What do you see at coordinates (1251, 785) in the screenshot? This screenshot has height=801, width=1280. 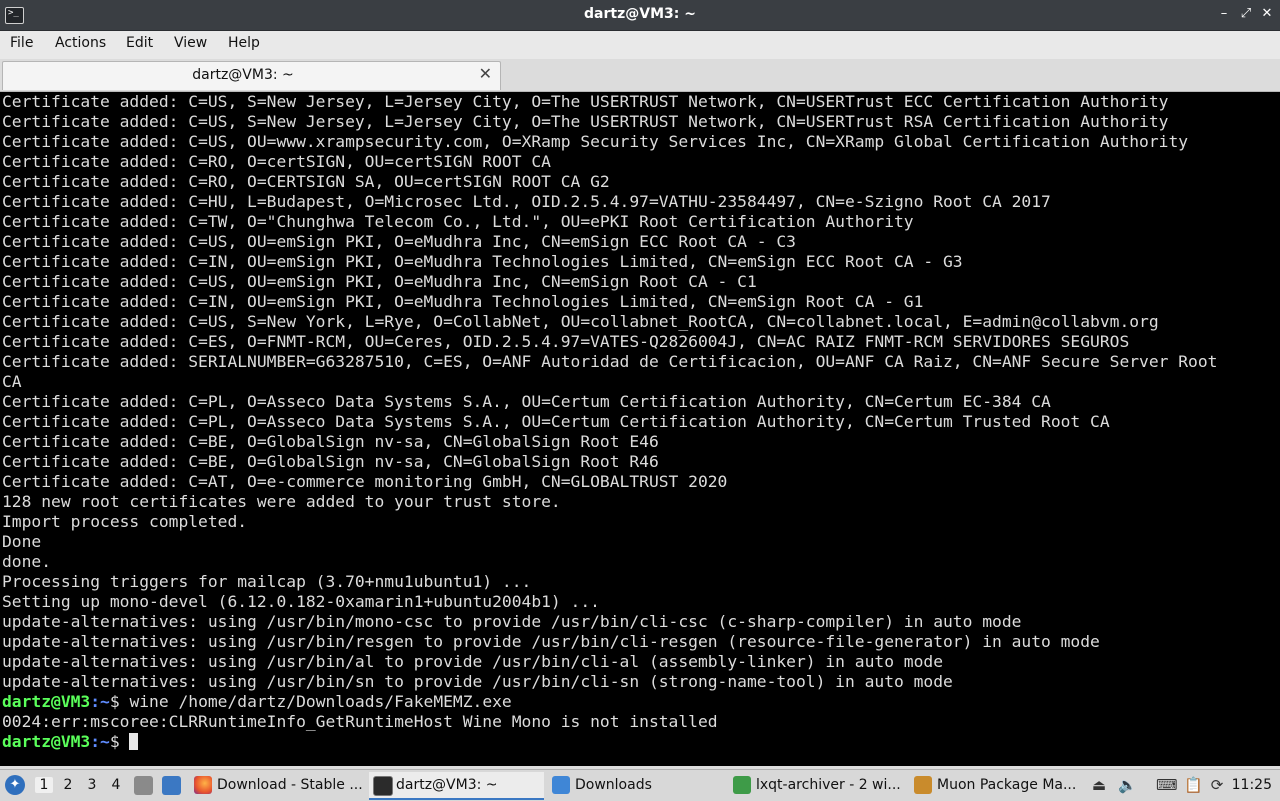 I see `clock: 11:25` at bounding box center [1251, 785].